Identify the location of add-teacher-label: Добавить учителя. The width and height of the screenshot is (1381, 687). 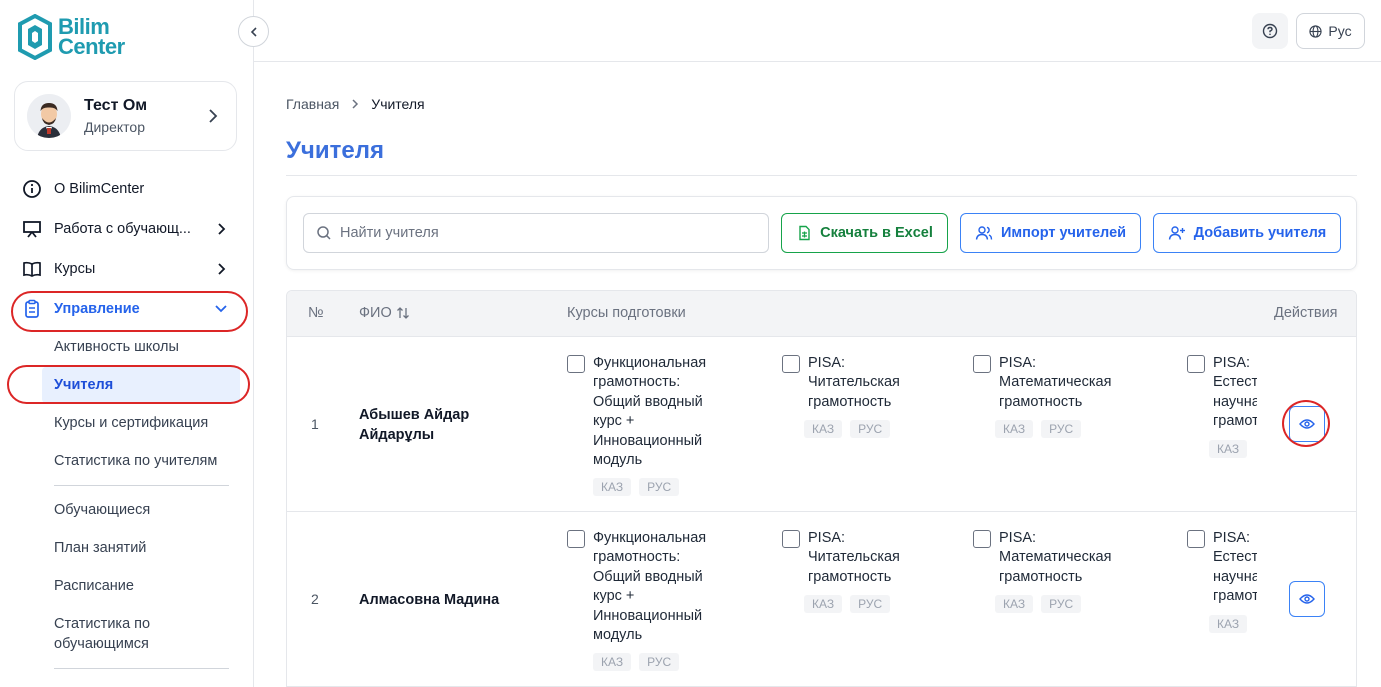
(1260, 233).